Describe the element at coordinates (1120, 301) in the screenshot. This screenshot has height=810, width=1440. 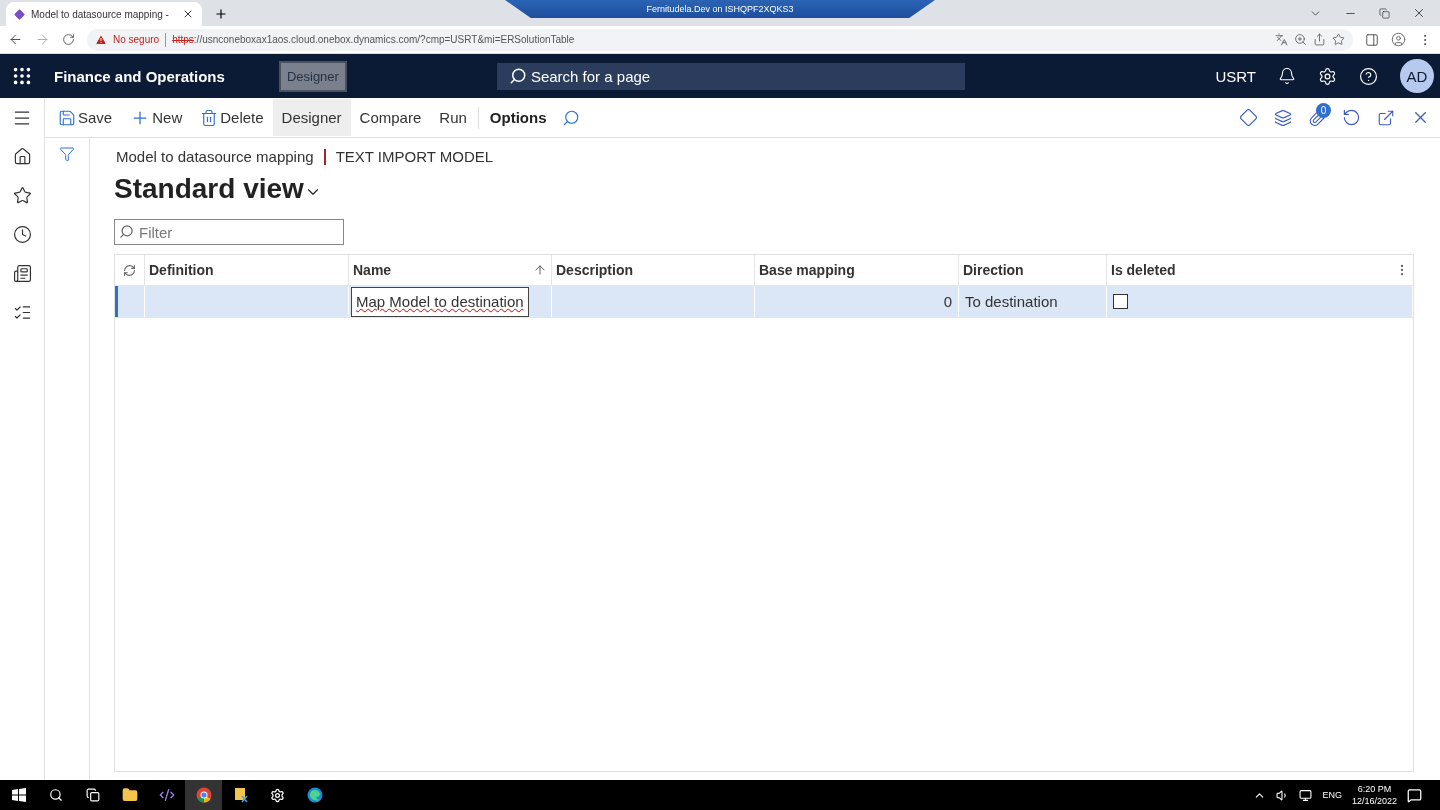
I see `checkbox` at that location.